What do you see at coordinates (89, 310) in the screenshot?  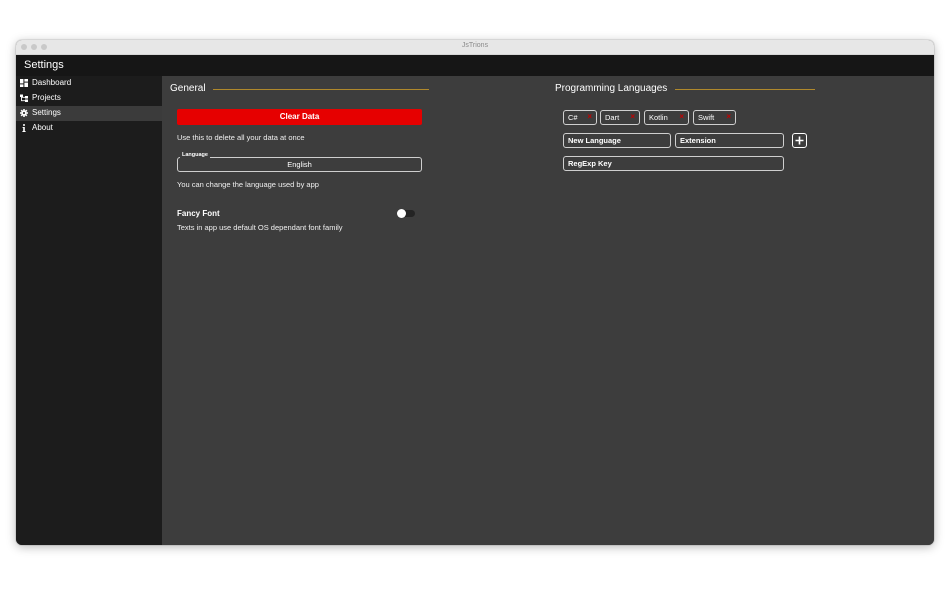 I see `sidebar: Dashboard Projects Settings About` at bounding box center [89, 310].